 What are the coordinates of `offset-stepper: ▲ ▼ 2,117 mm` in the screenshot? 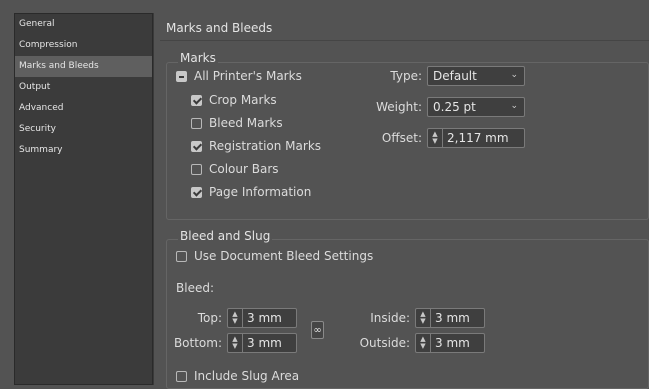 It's located at (476, 138).